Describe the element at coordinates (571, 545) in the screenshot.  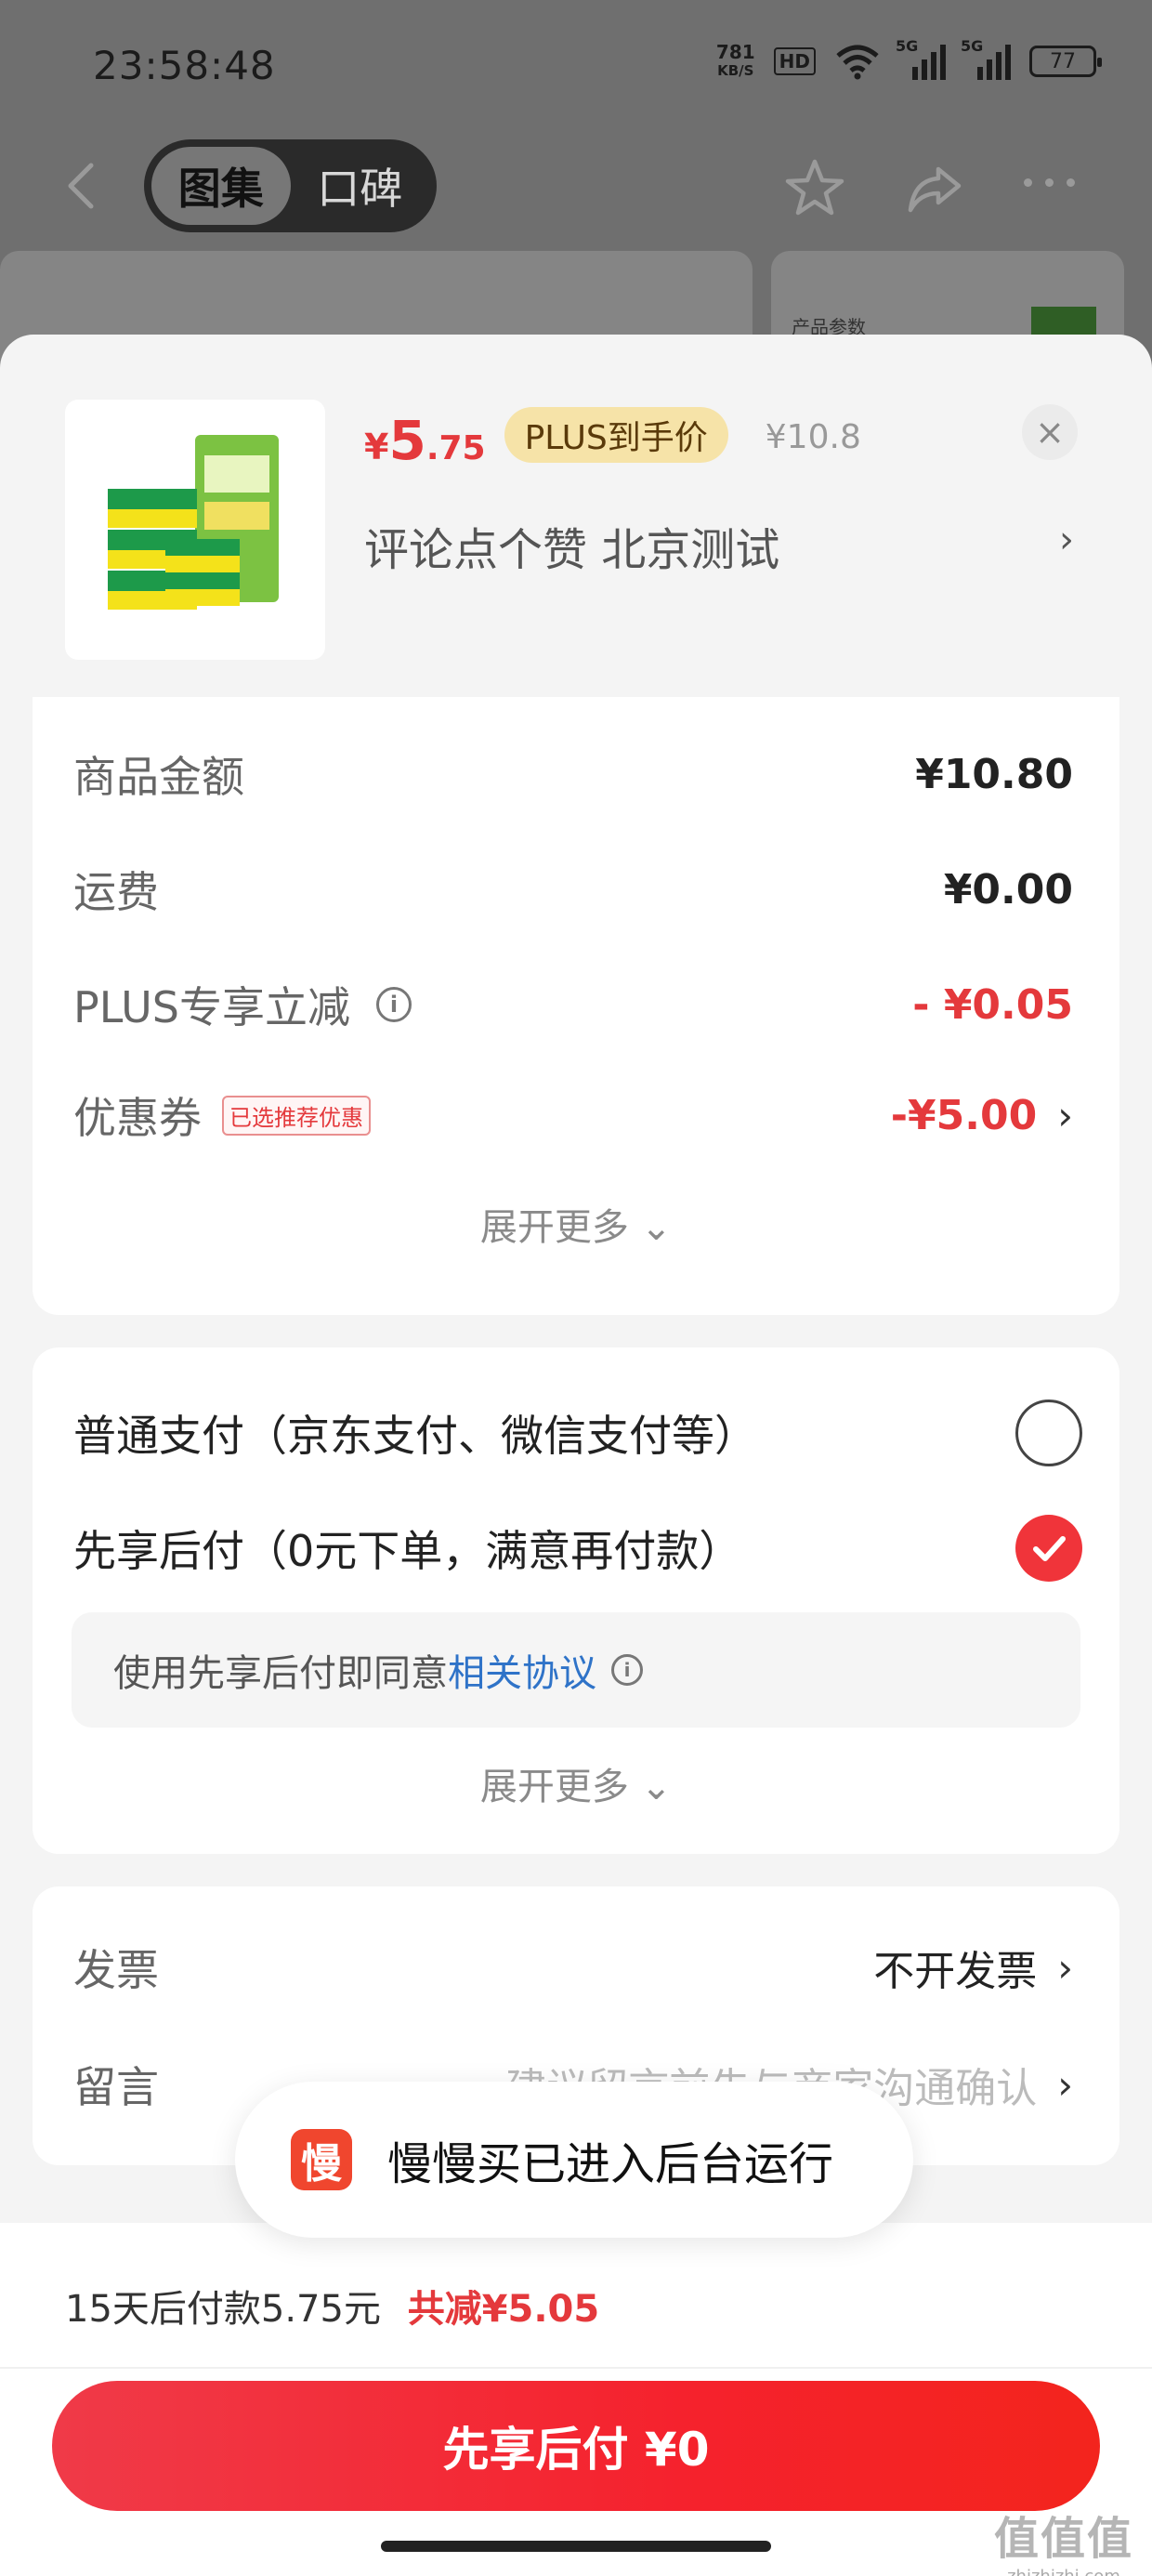
I see `product-spec: 评论点个赞 北京测试` at that location.